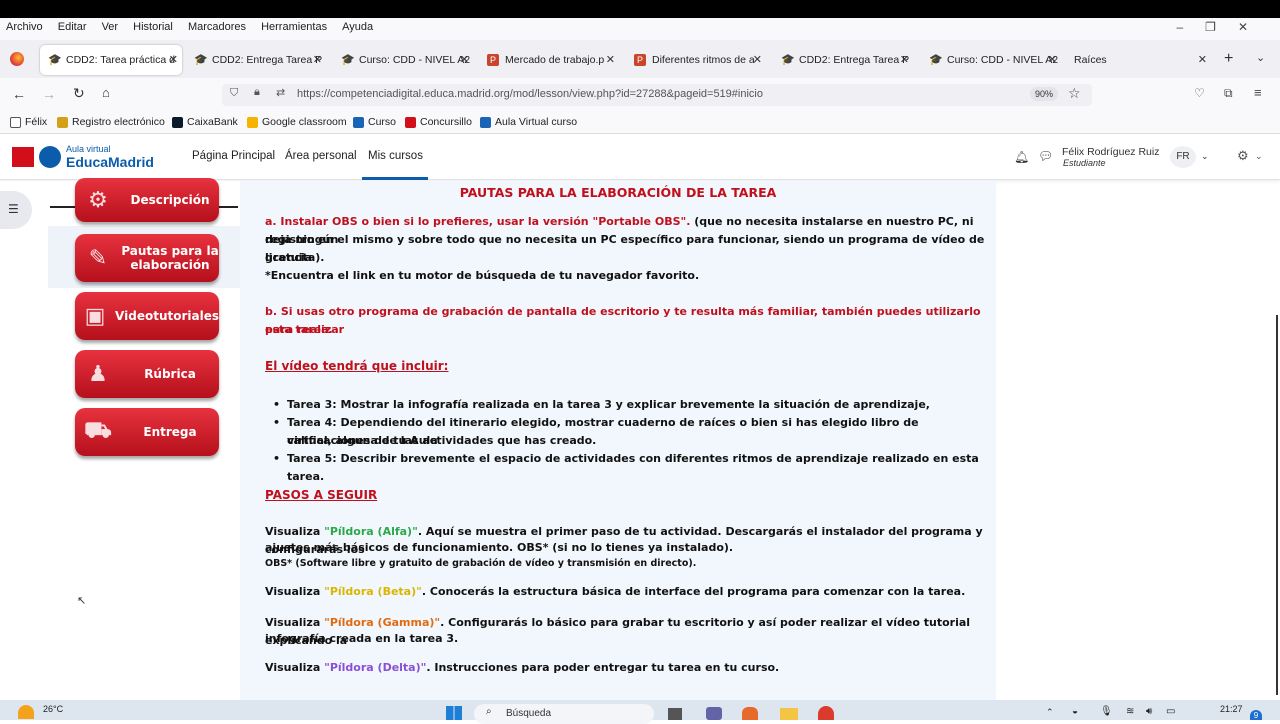  Describe the element at coordinates (53, 709) in the screenshot. I see `weather-temp: 26°C` at that location.